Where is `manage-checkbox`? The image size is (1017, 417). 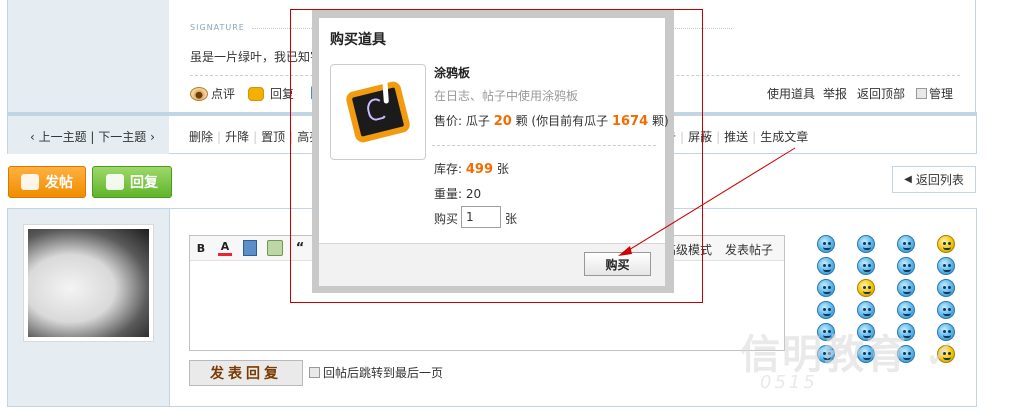
manage-checkbox is located at coordinates (921, 93).